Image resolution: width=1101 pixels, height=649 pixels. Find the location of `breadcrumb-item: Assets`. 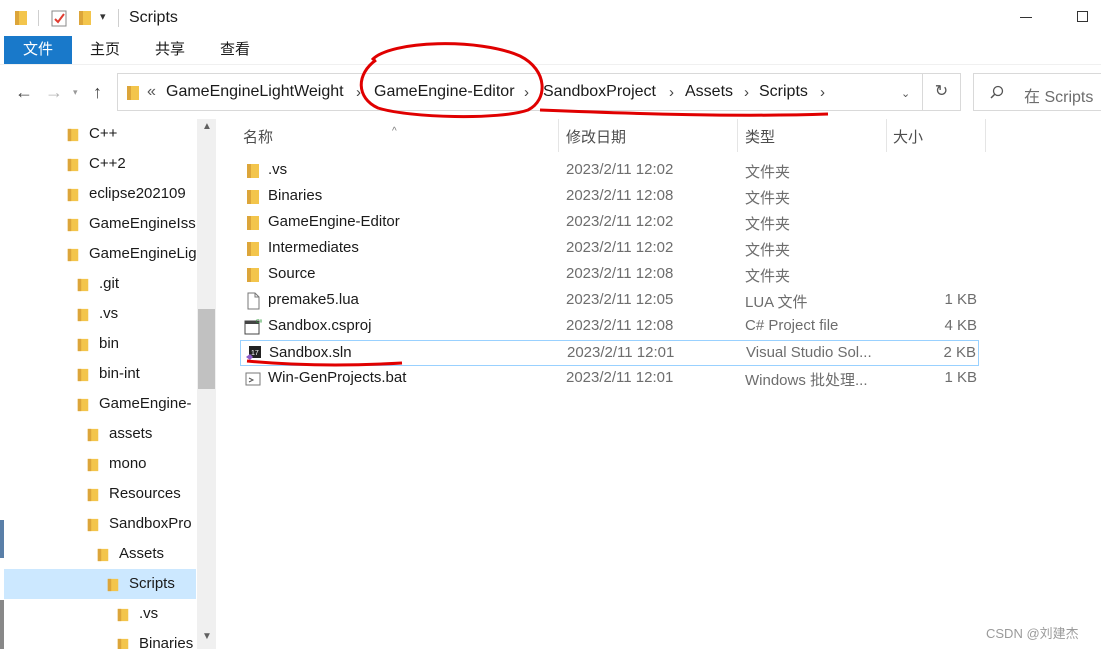

breadcrumb-item: Assets is located at coordinates (709, 92).